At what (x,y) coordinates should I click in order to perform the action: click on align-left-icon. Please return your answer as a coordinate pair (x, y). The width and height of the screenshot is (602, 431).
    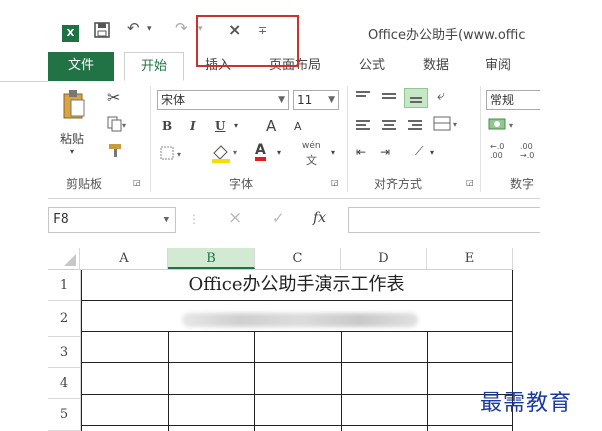
    Looking at the image, I should click on (363, 126).